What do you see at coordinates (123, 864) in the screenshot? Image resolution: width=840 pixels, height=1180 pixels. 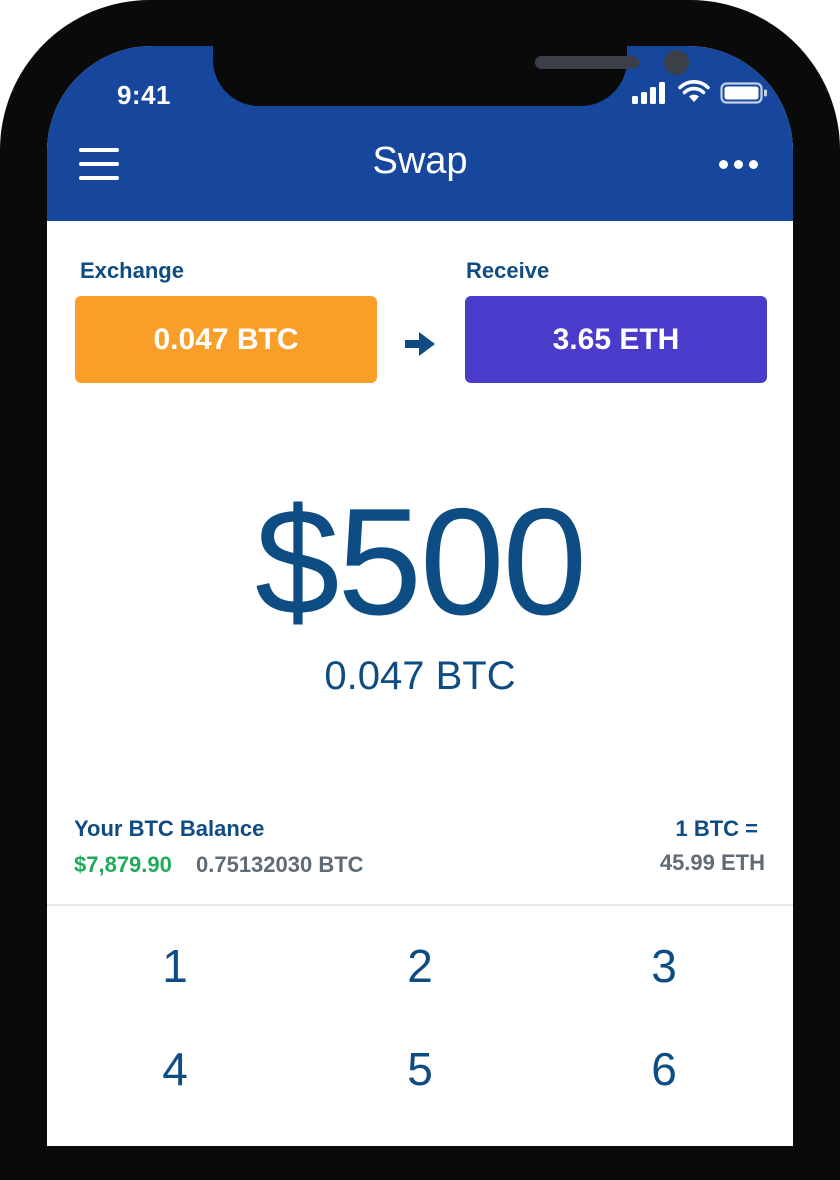 I see `balance-usd: $7,879.90` at bounding box center [123, 864].